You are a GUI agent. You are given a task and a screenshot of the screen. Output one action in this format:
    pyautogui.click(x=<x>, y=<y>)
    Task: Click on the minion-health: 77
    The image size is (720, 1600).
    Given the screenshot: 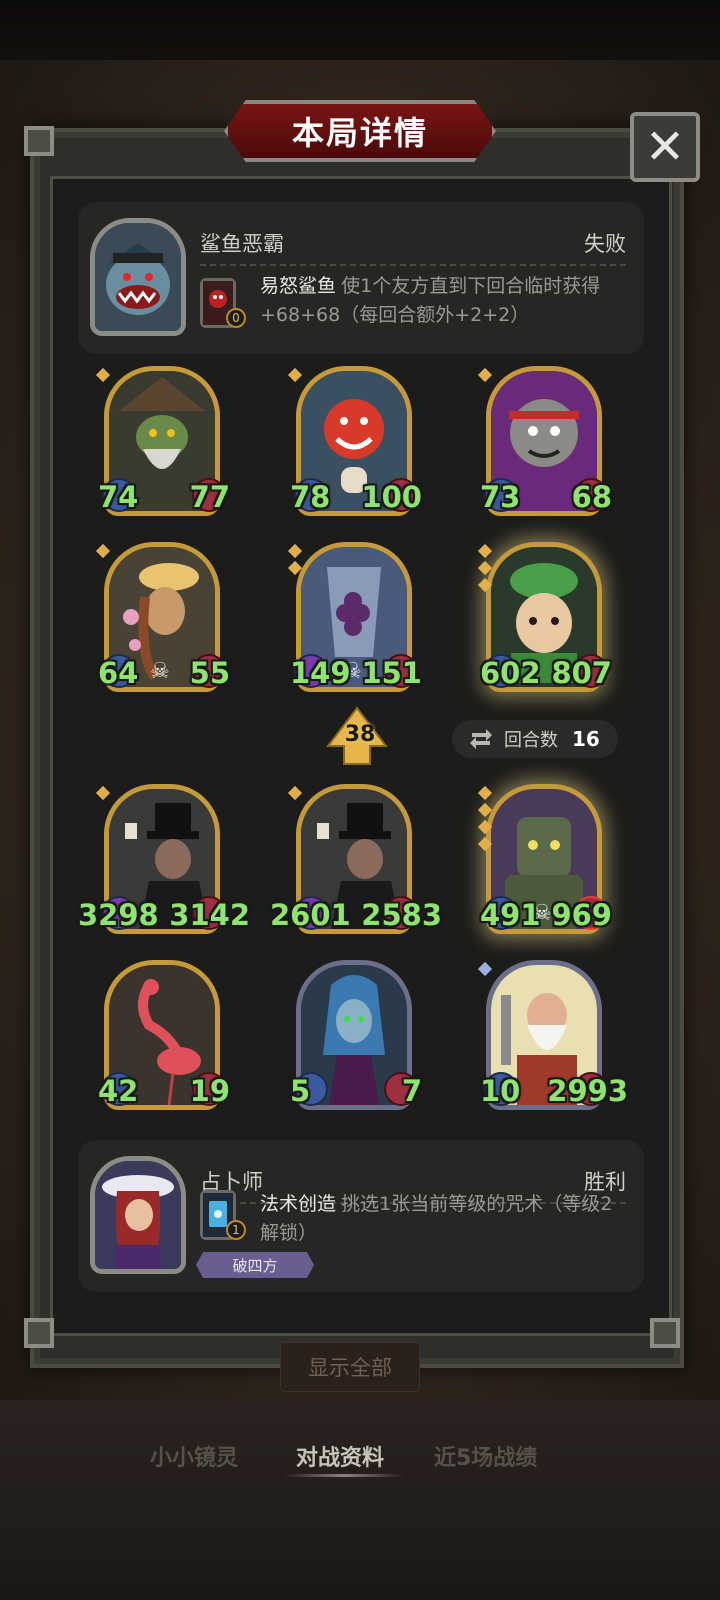 What is the action you would take?
    pyautogui.click(x=209, y=497)
    